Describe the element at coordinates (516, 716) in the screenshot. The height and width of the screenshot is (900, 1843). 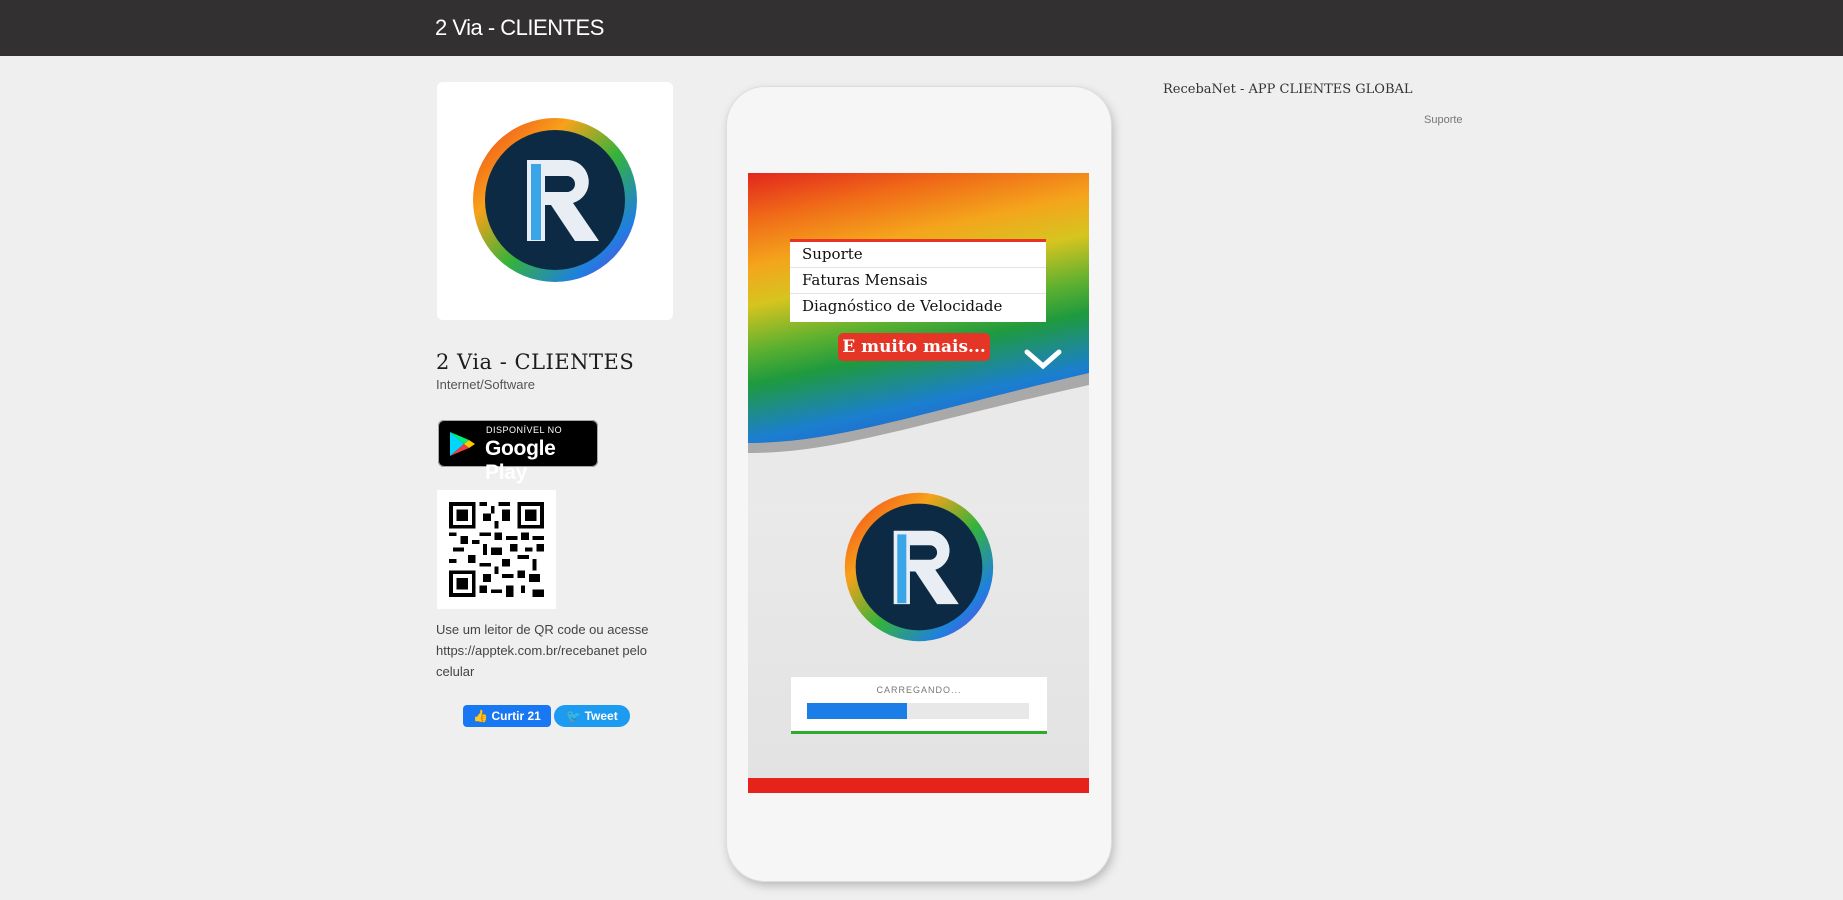
I see `facebook-like-label: Curtir 21` at that location.